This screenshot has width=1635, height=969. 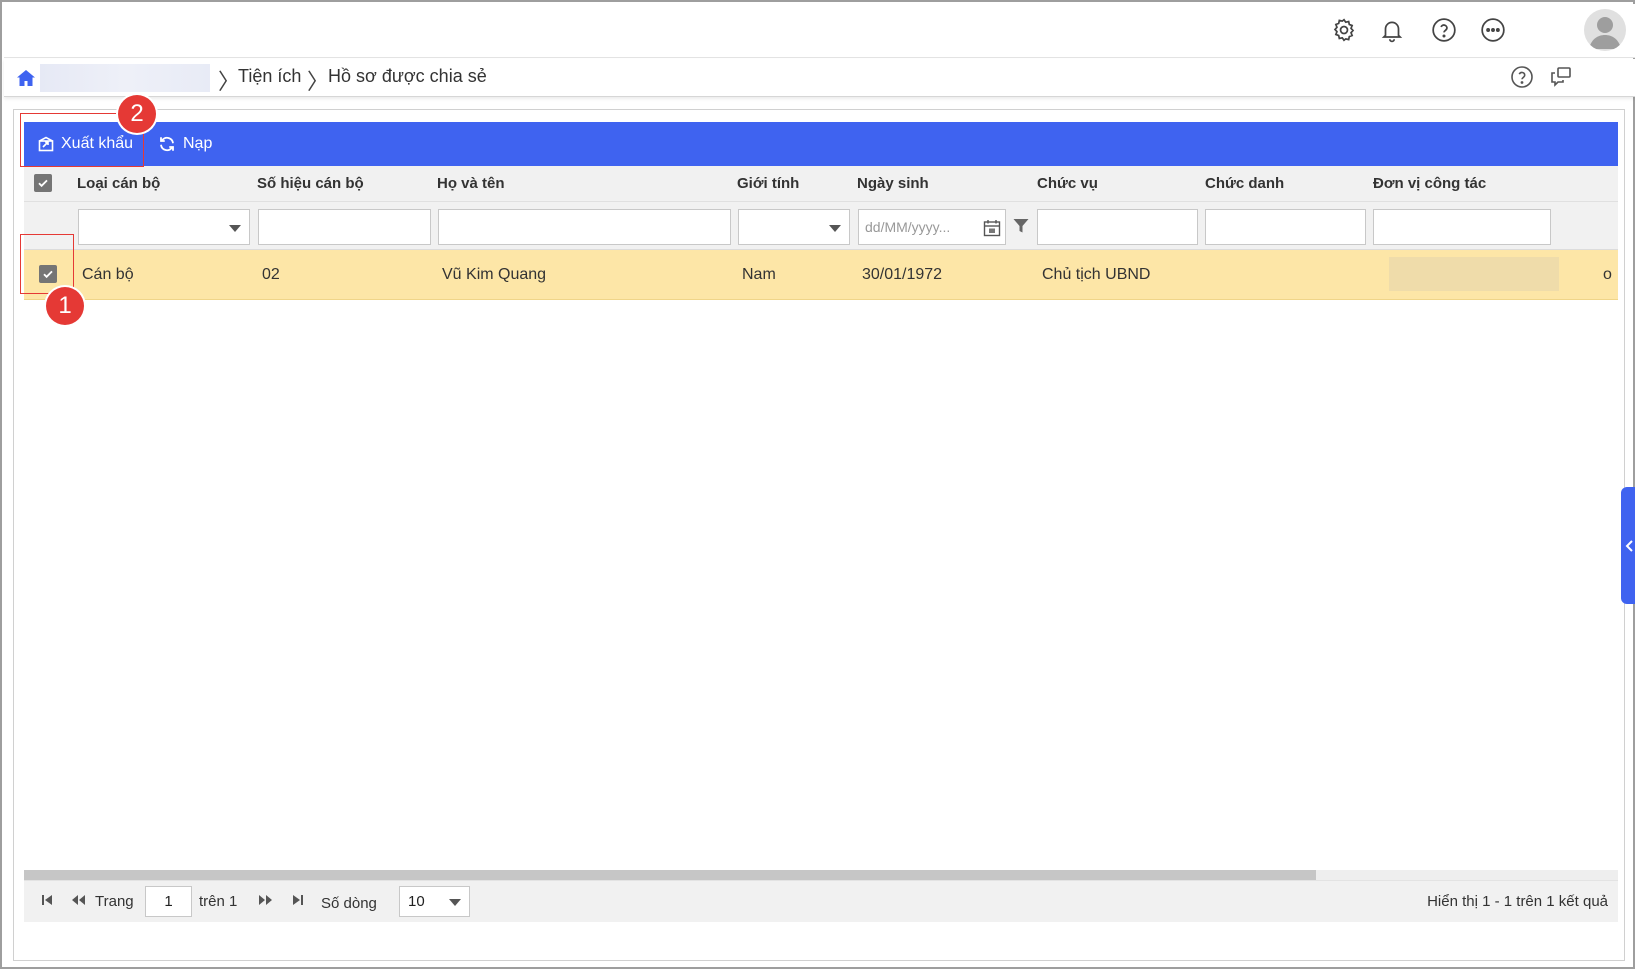 What do you see at coordinates (218, 901) in the screenshot?
I see `page-total-label: trên 1` at bounding box center [218, 901].